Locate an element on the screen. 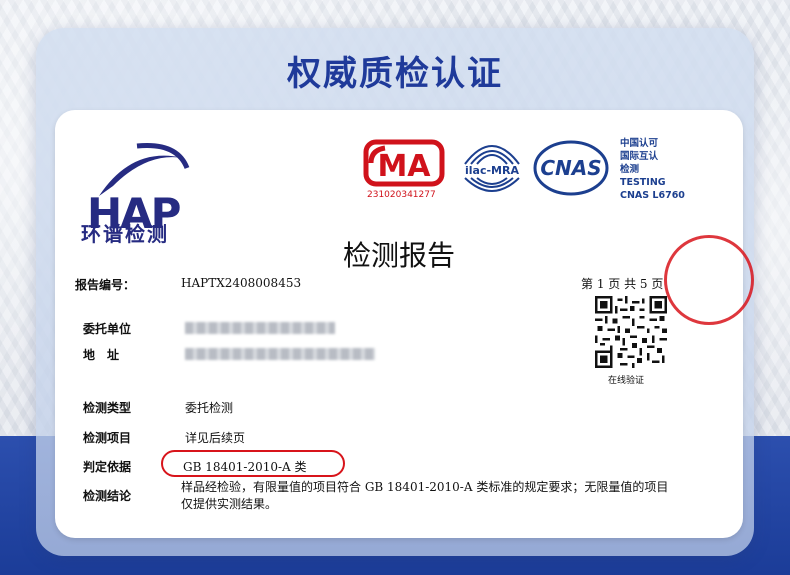 The height and width of the screenshot is (575, 790). client-label: 委托单位 is located at coordinates (107, 329).